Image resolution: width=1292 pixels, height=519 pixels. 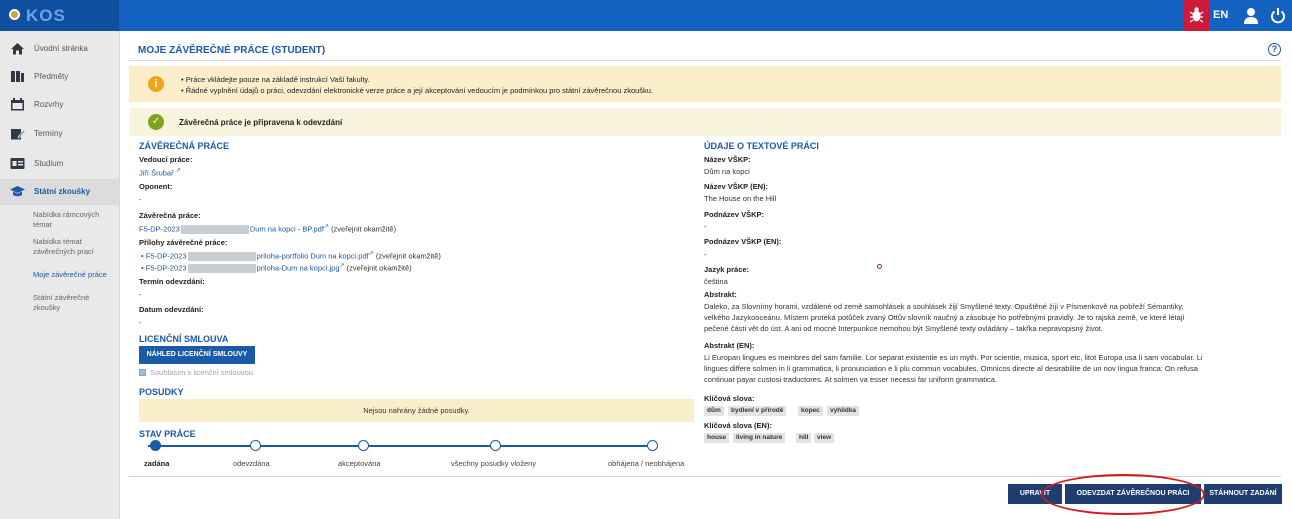 I want to click on withdraw-assignment-button: STÁHNOUT ZADÁNÍ, so click(x=1243, y=494).